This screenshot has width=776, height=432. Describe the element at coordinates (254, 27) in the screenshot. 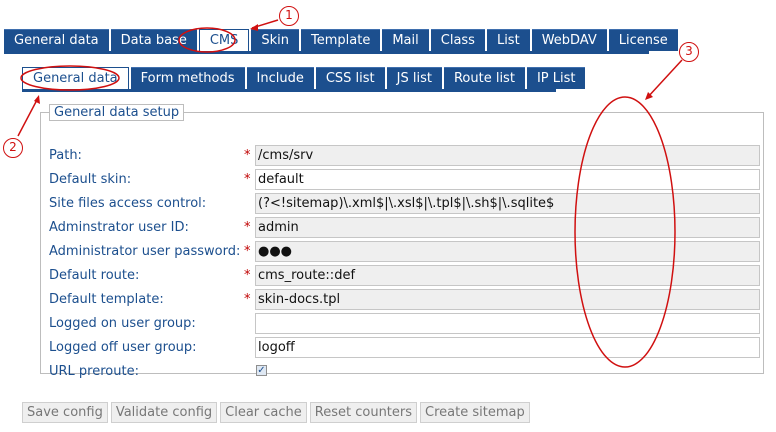

I see `annotation-1-arrowhead` at that location.